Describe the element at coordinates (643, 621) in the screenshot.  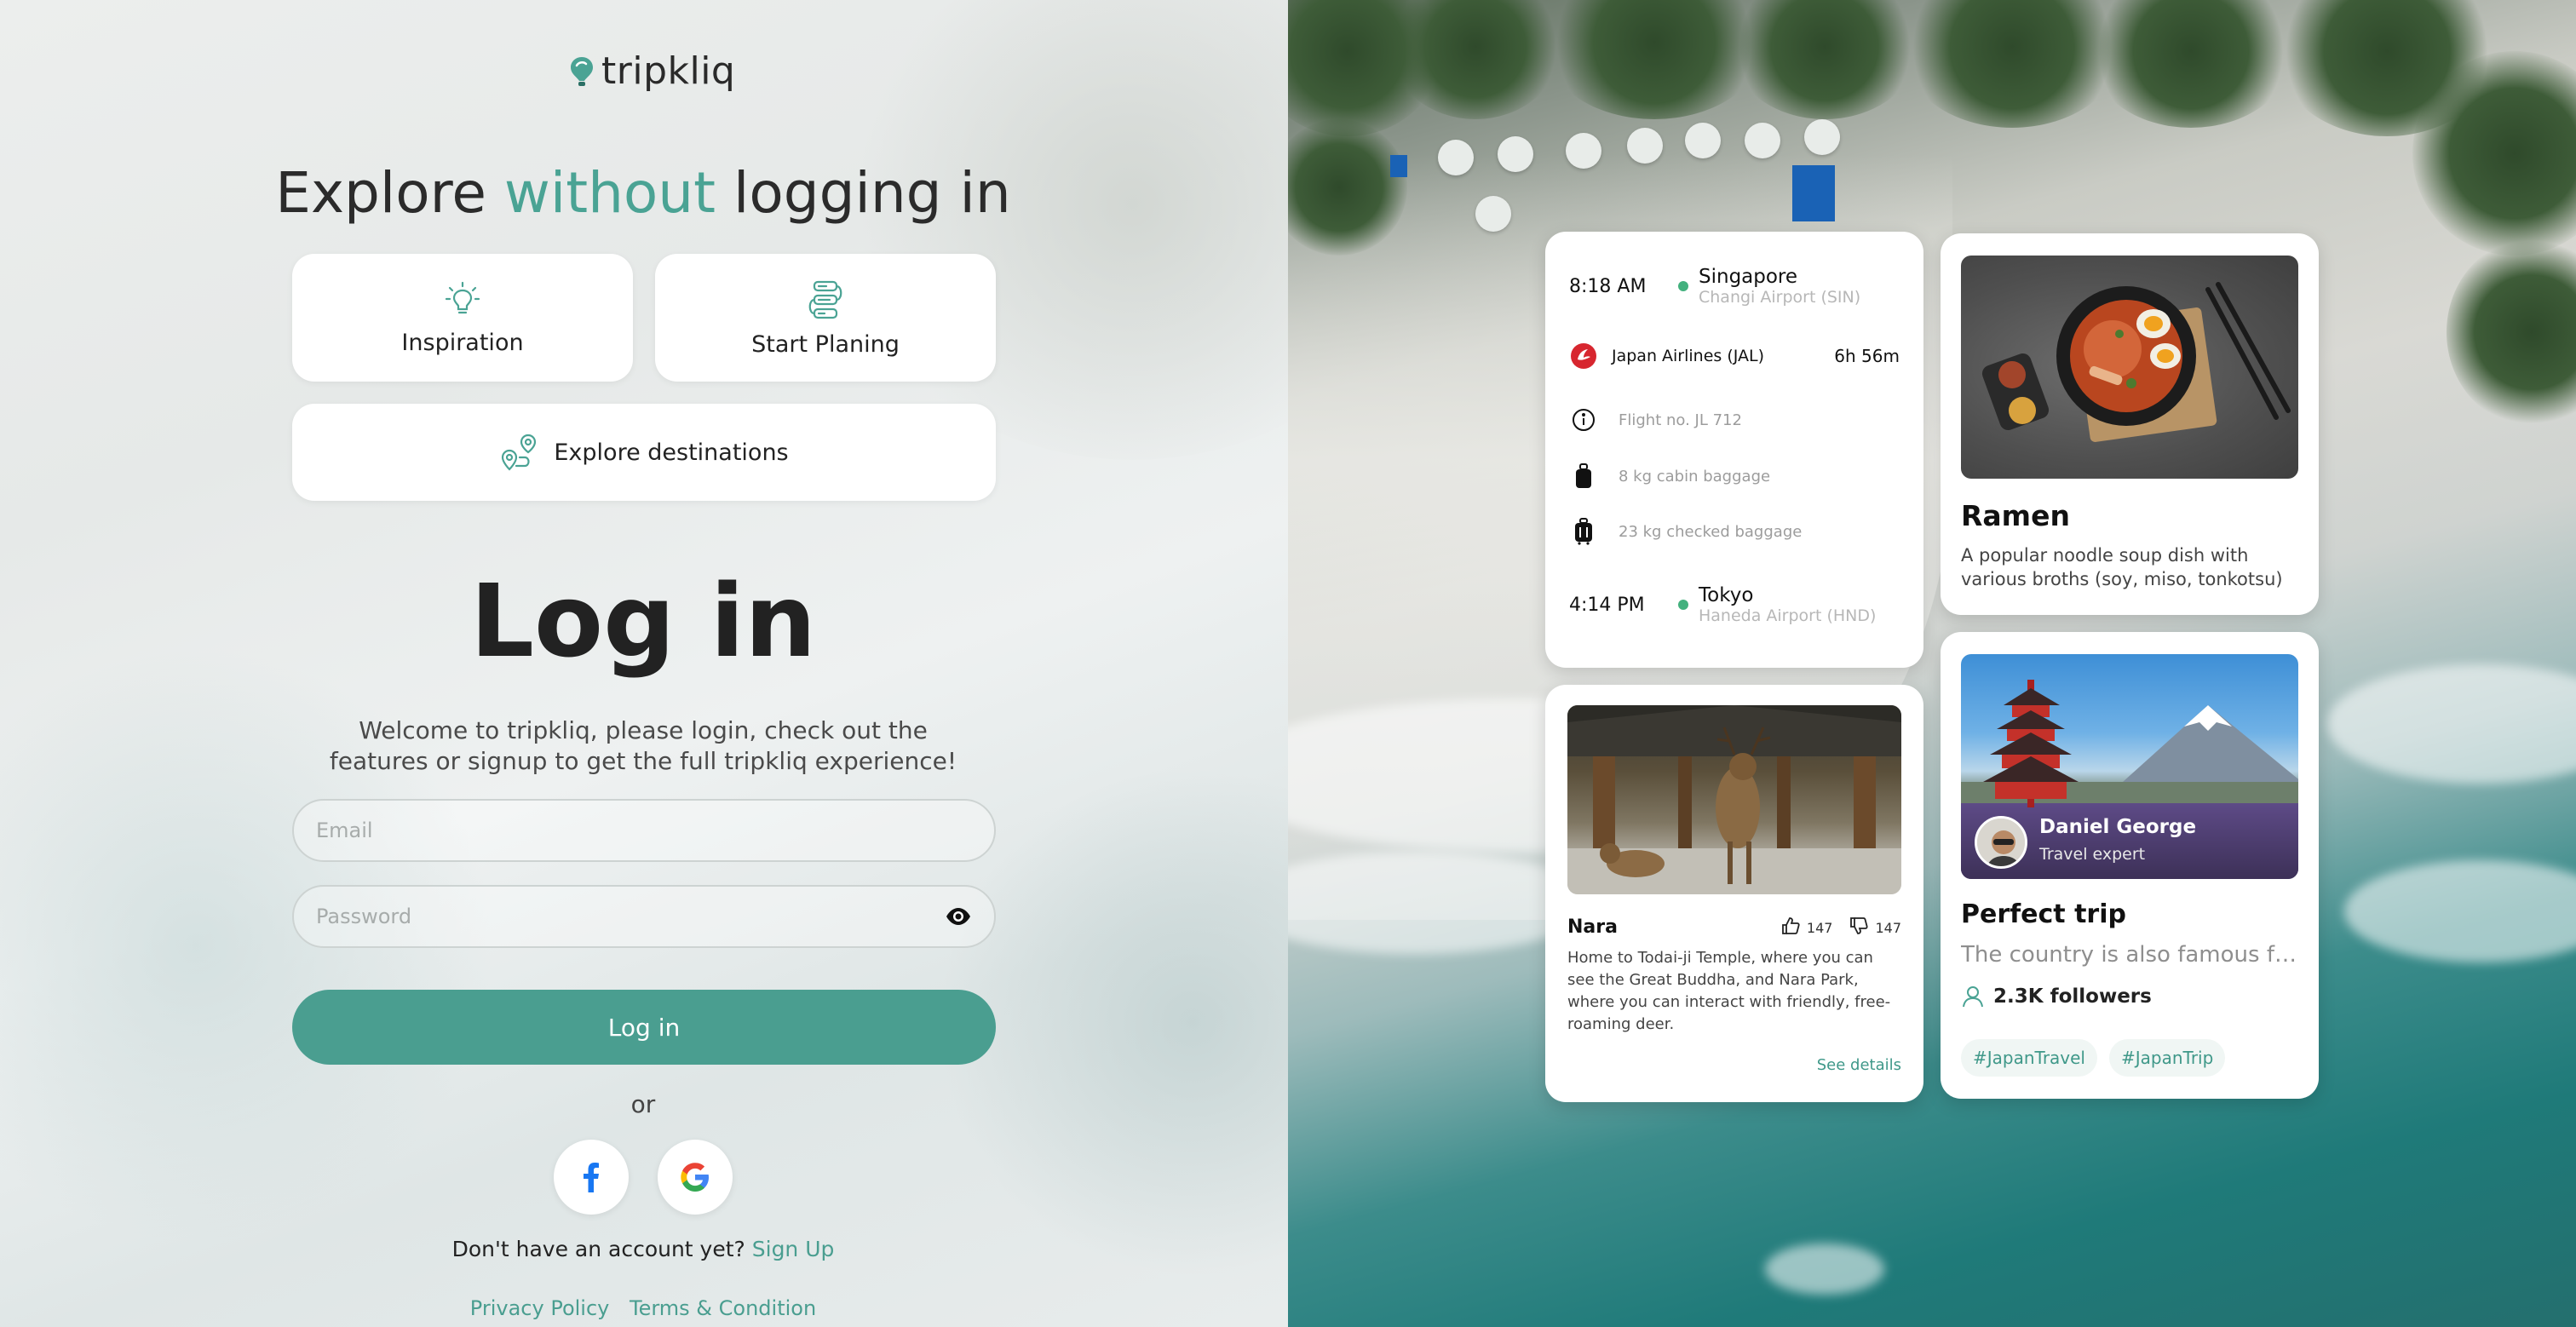
I see `page-title: Log in` at that location.